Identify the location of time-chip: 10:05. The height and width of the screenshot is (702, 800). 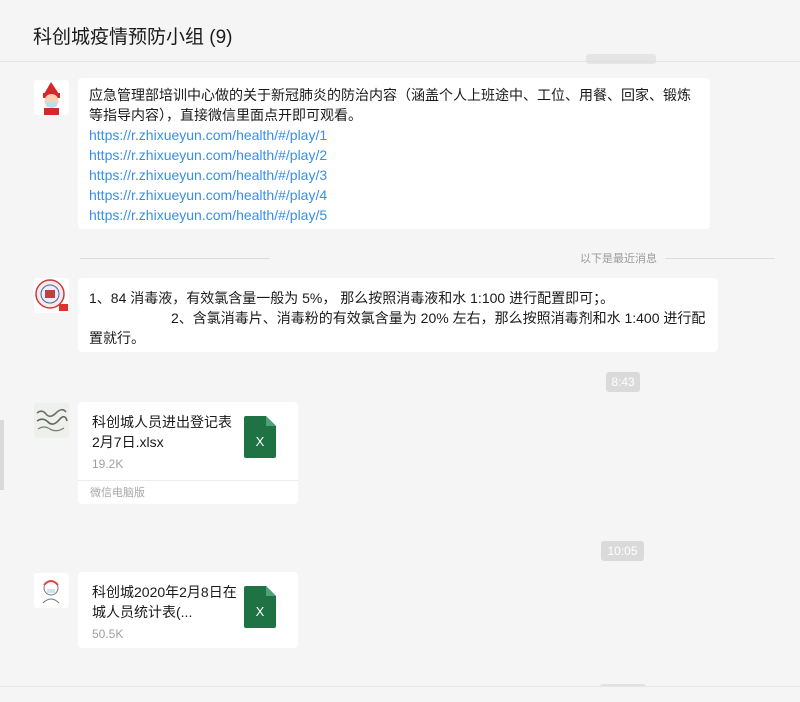
(622, 551).